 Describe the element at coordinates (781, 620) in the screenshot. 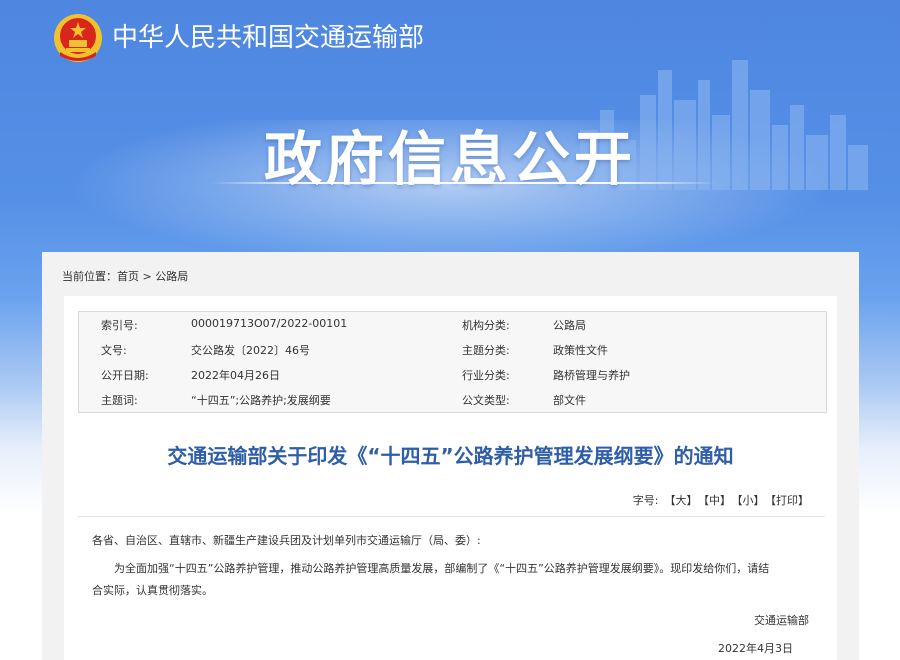

I see `signature-org: 交通运输部` at that location.